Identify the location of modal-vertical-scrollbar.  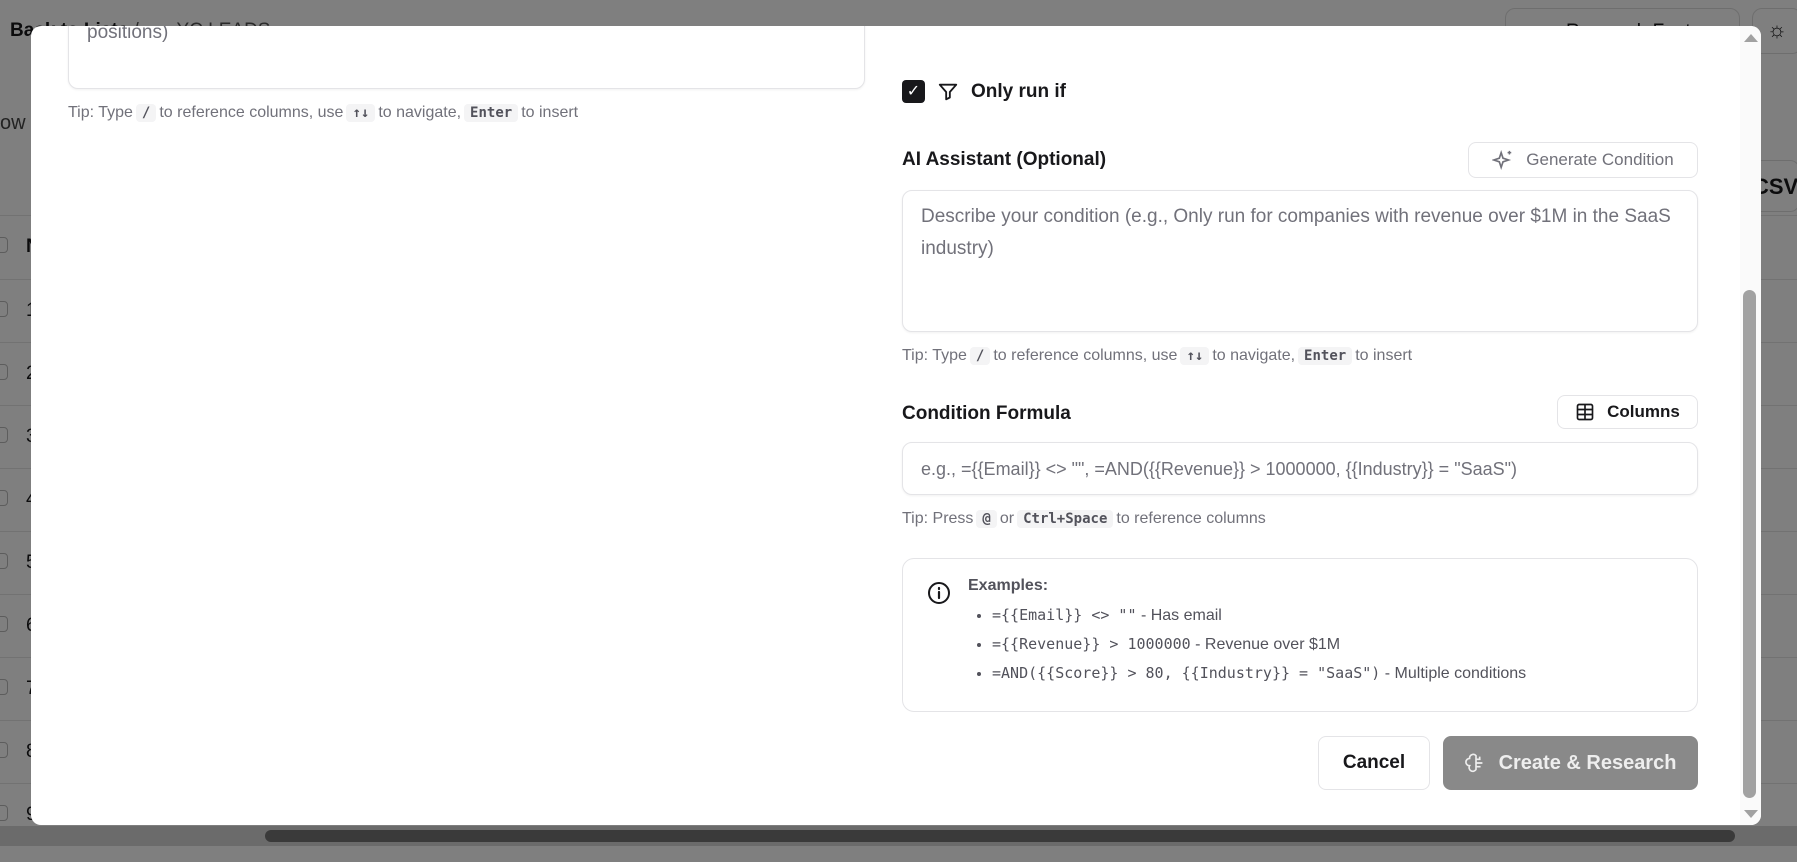
(1750, 425).